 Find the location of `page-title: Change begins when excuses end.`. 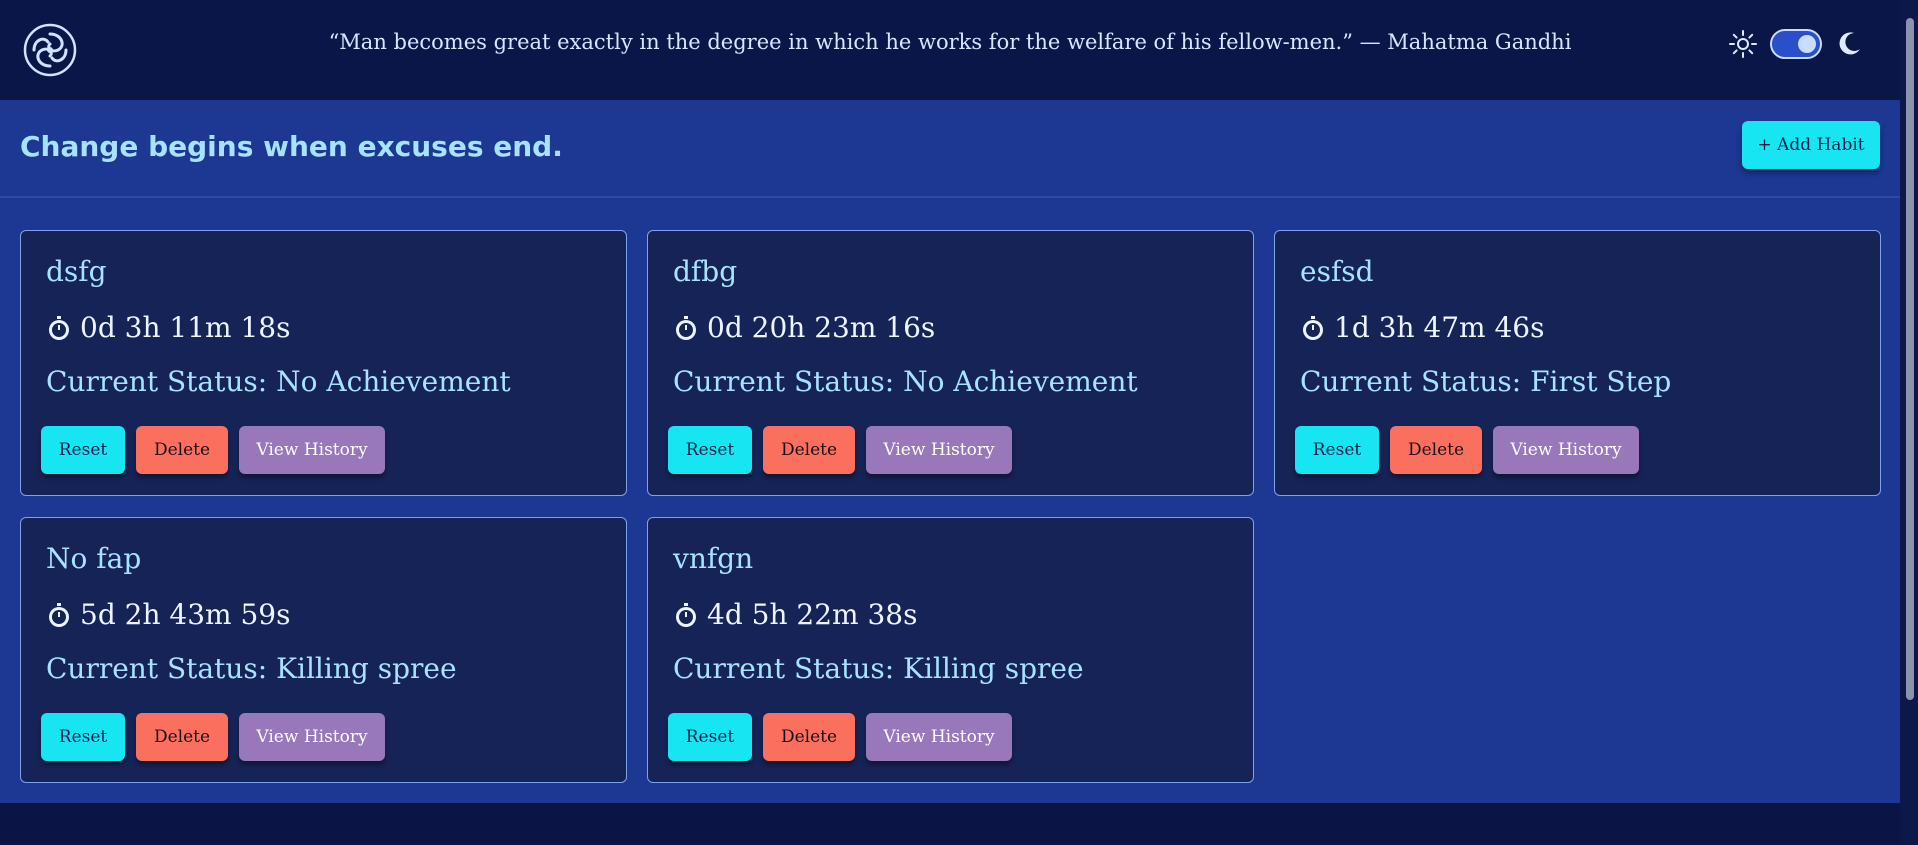

page-title: Change begins when excuses end. is located at coordinates (291, 146).